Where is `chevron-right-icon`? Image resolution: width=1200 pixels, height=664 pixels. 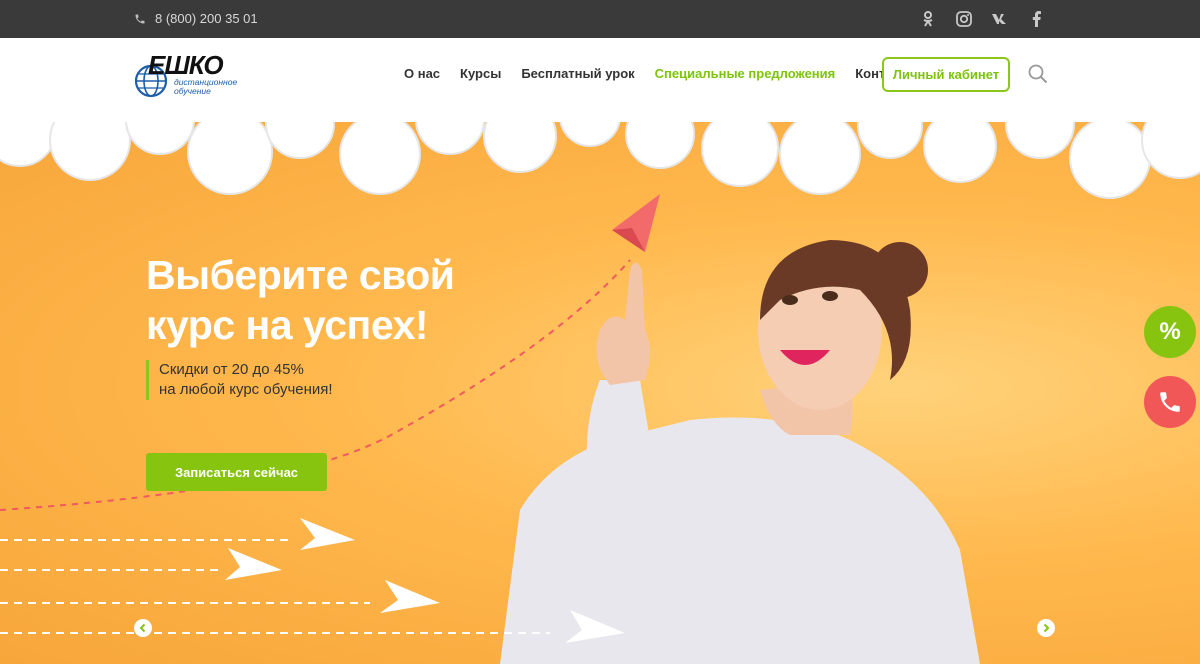
chevron-right-icon is located at coordinates (1046, 628).